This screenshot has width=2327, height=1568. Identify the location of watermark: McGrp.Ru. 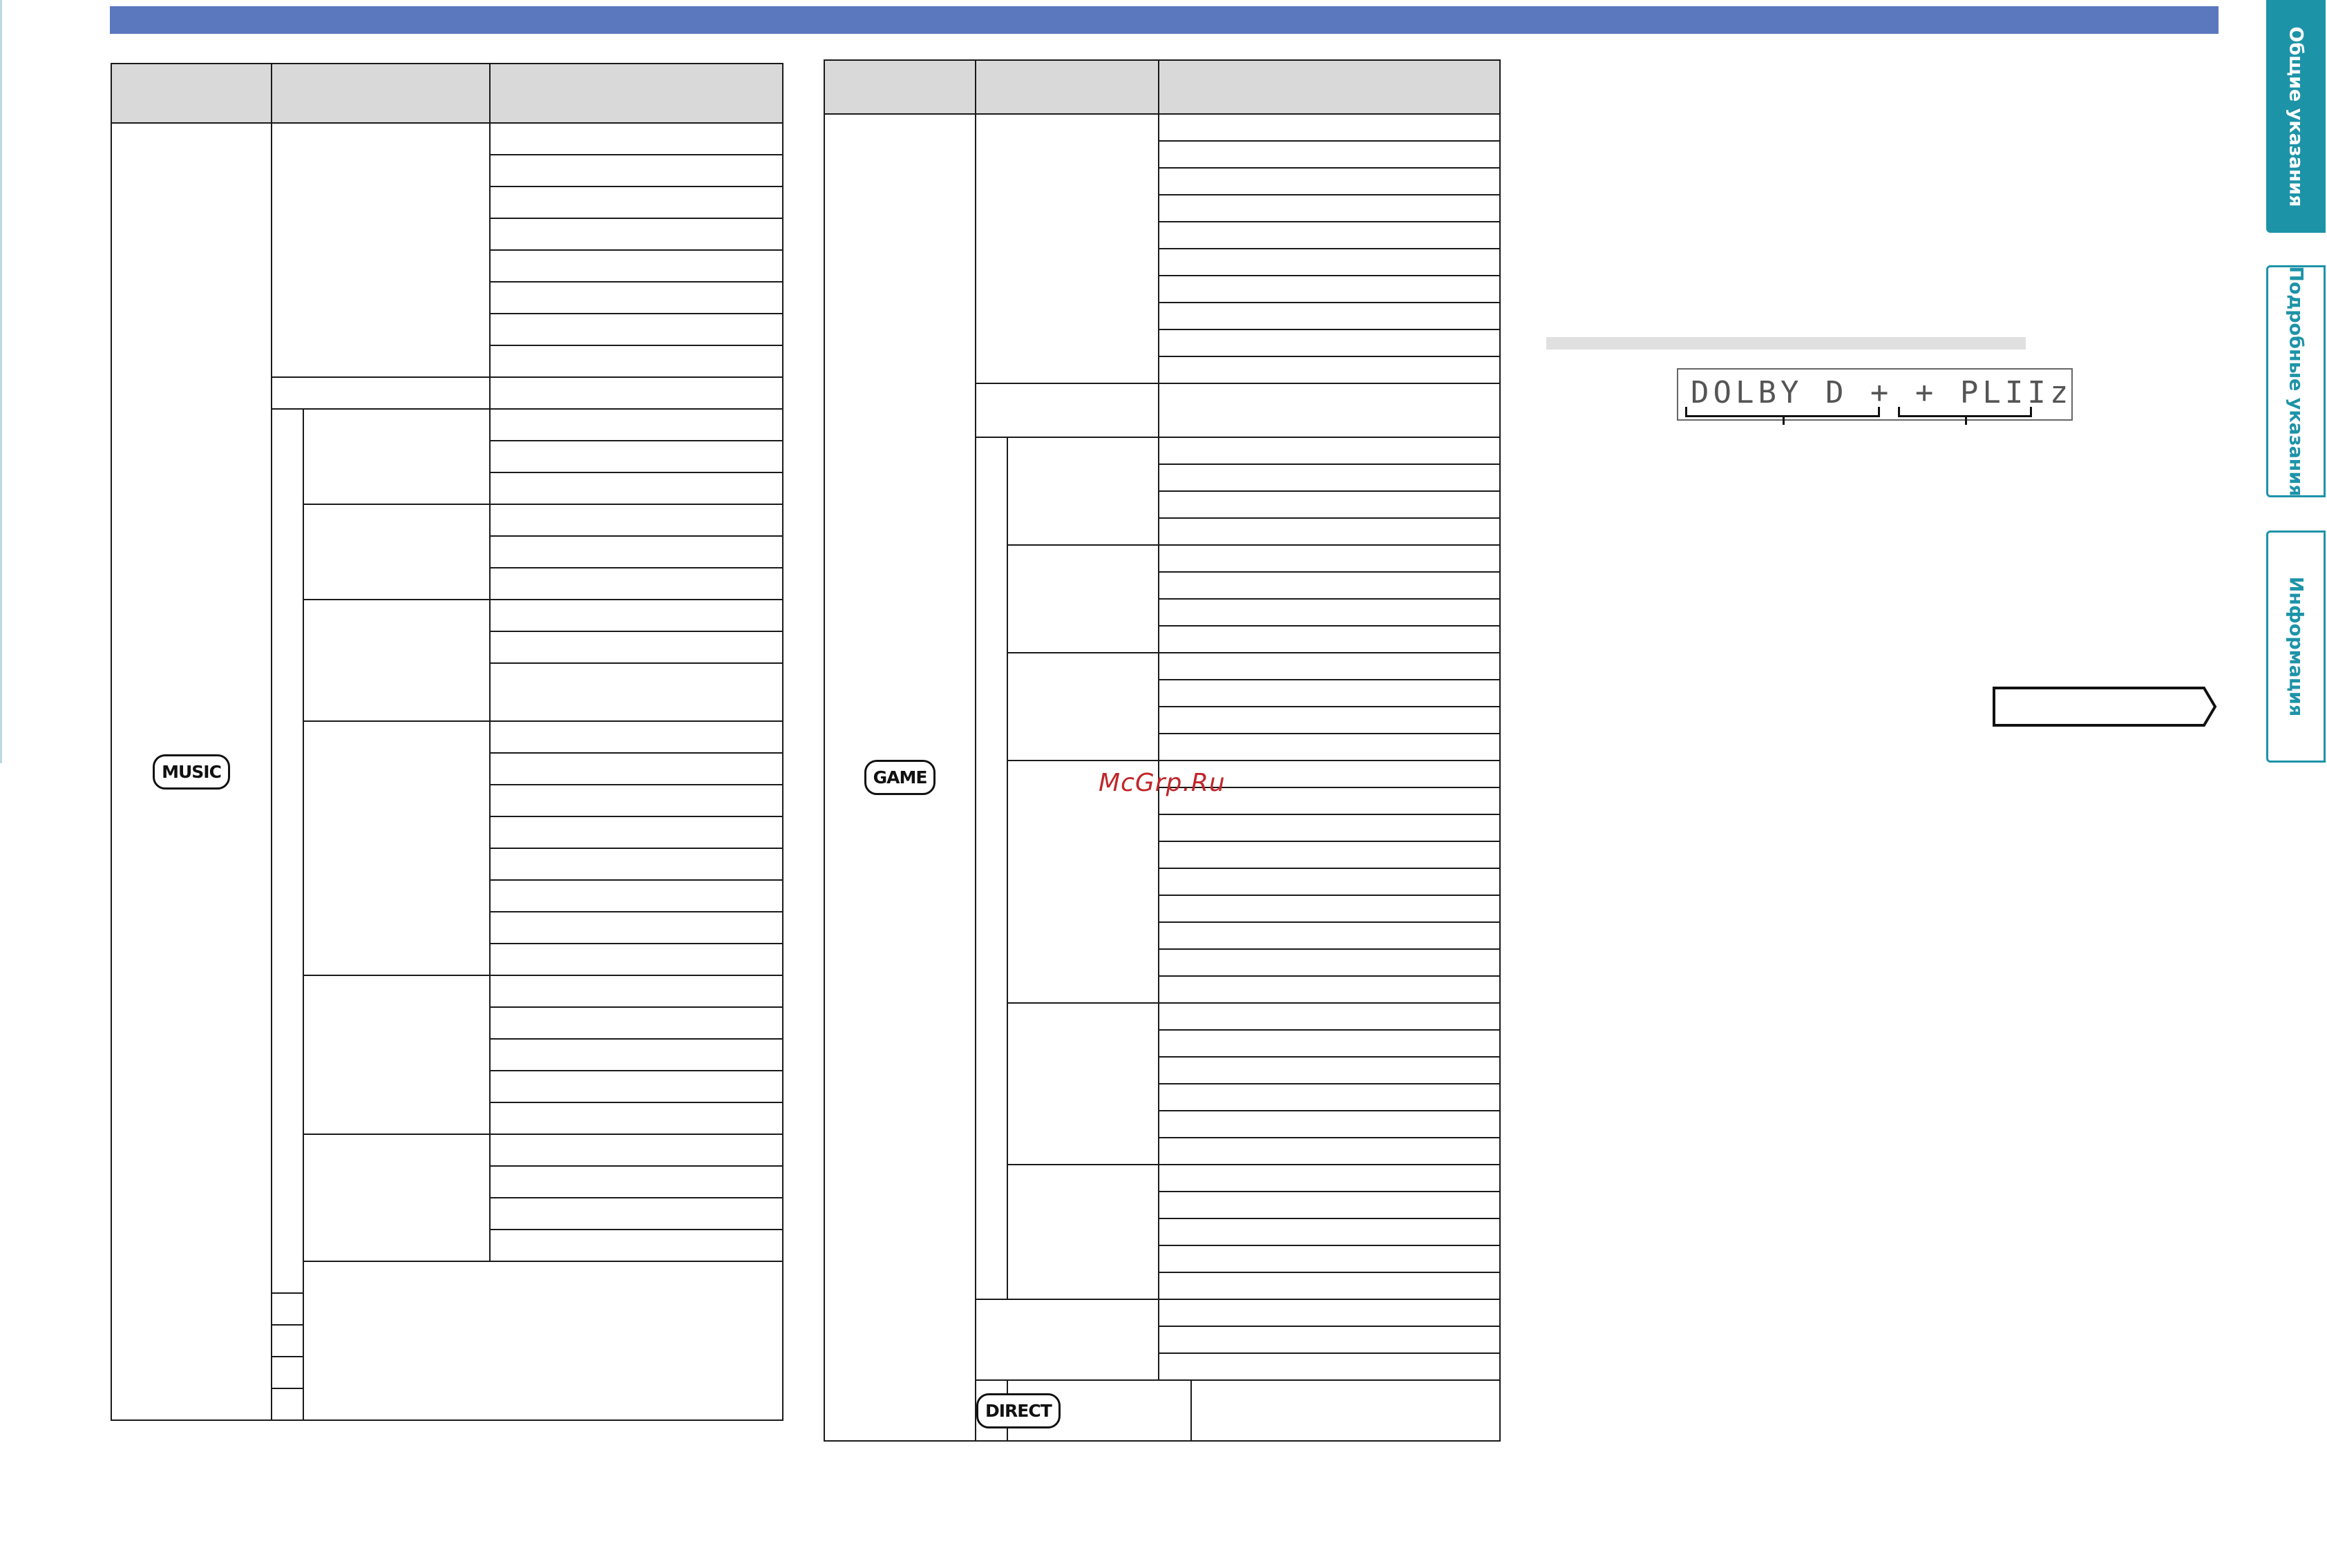
(1162, 783).